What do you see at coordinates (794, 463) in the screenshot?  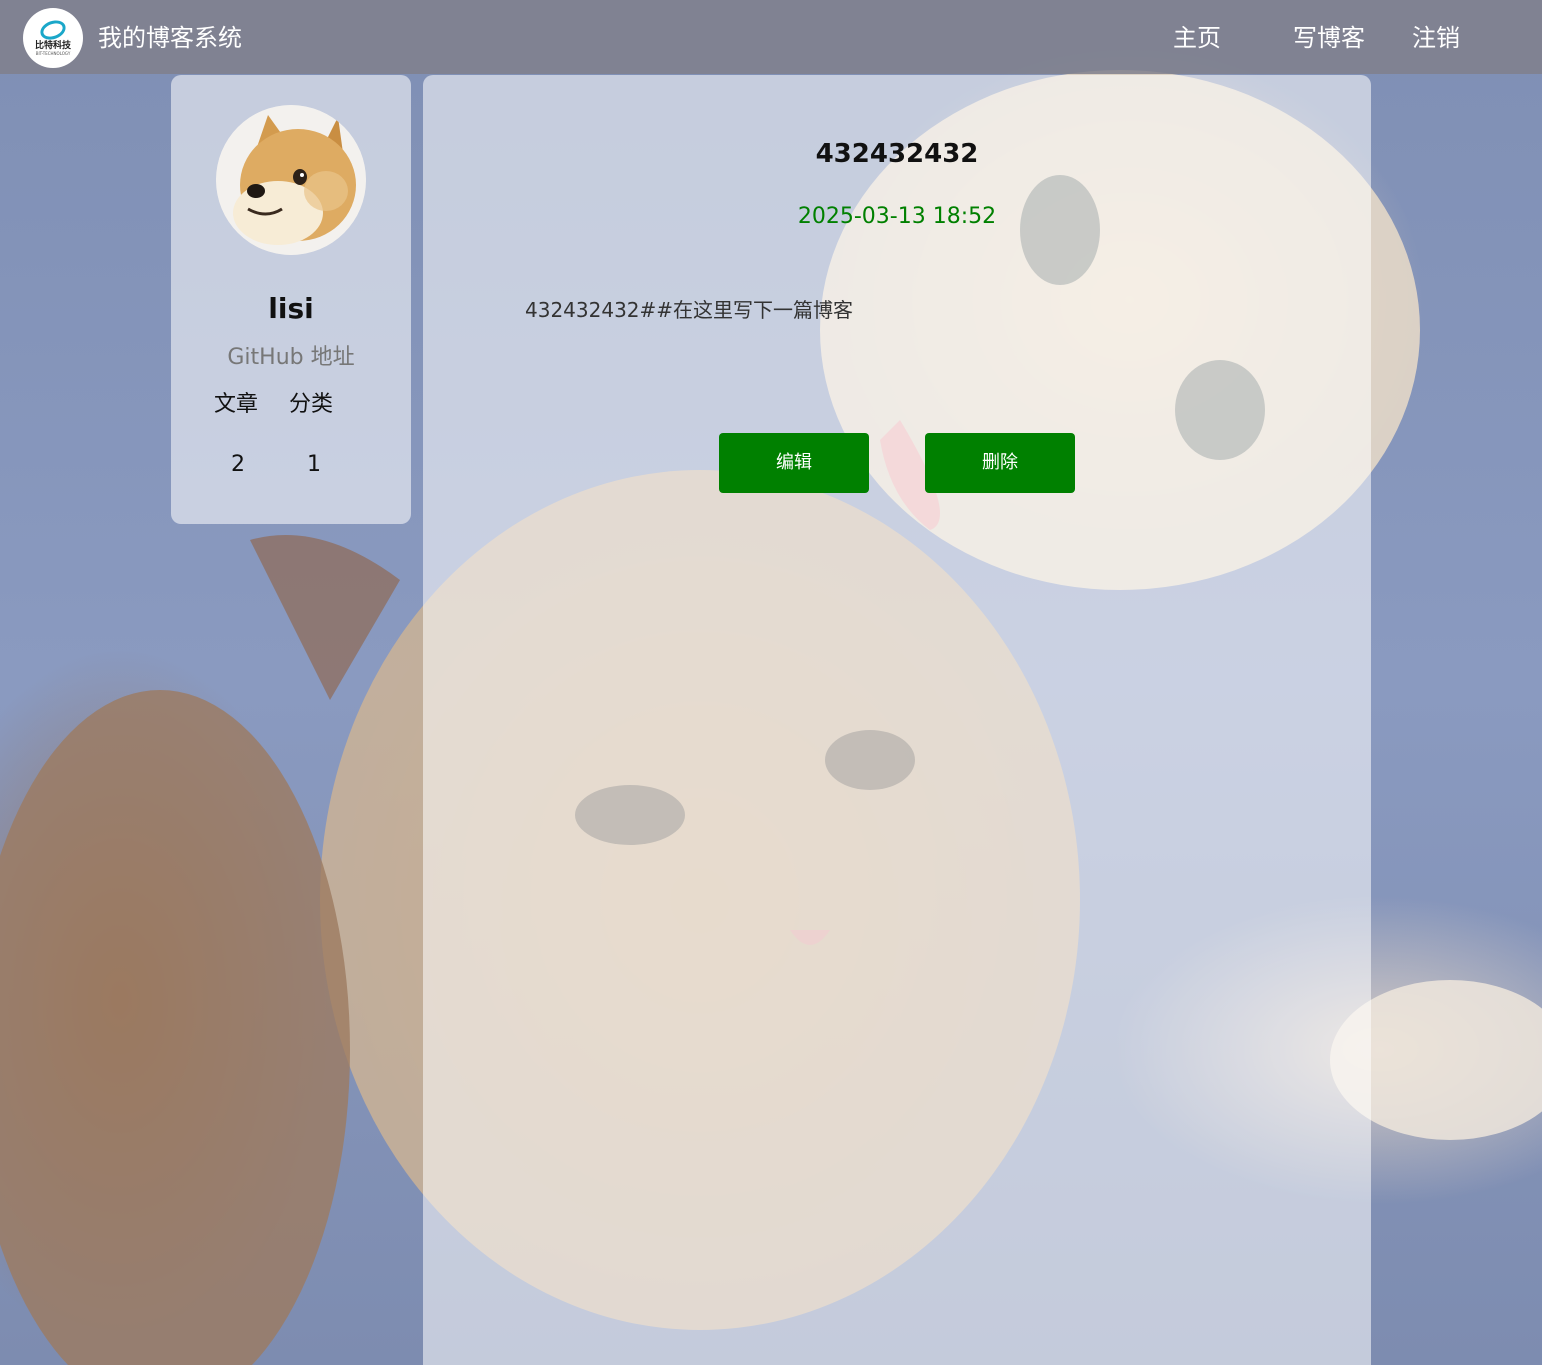 I see `edit-button: 编辑` at bounding box center [794, 463].